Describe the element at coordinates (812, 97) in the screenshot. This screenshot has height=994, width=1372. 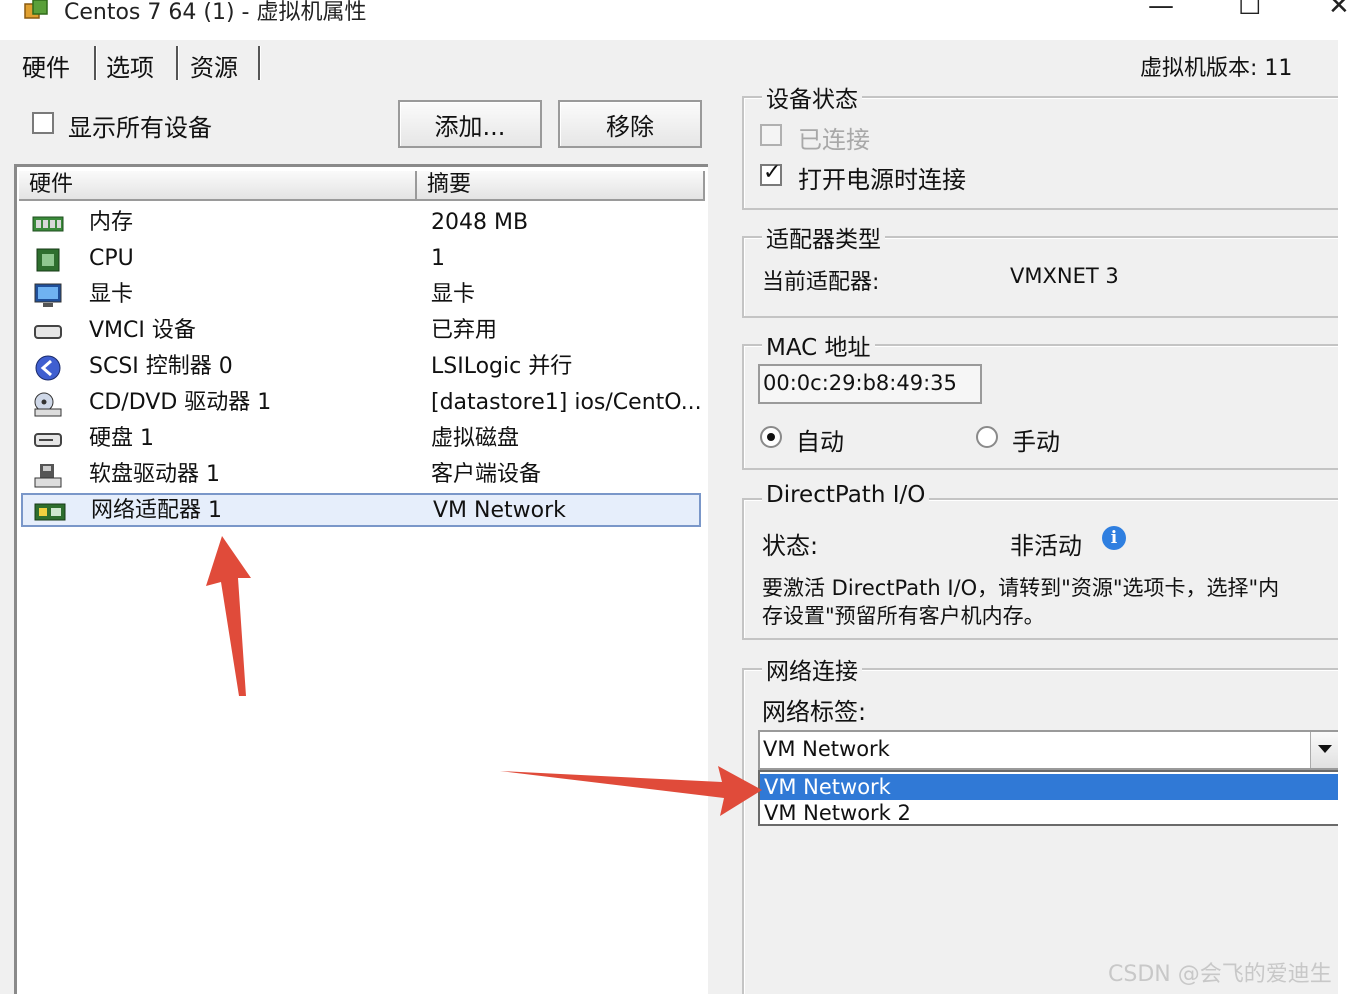
I see `group-title: 设备状态` at that location.